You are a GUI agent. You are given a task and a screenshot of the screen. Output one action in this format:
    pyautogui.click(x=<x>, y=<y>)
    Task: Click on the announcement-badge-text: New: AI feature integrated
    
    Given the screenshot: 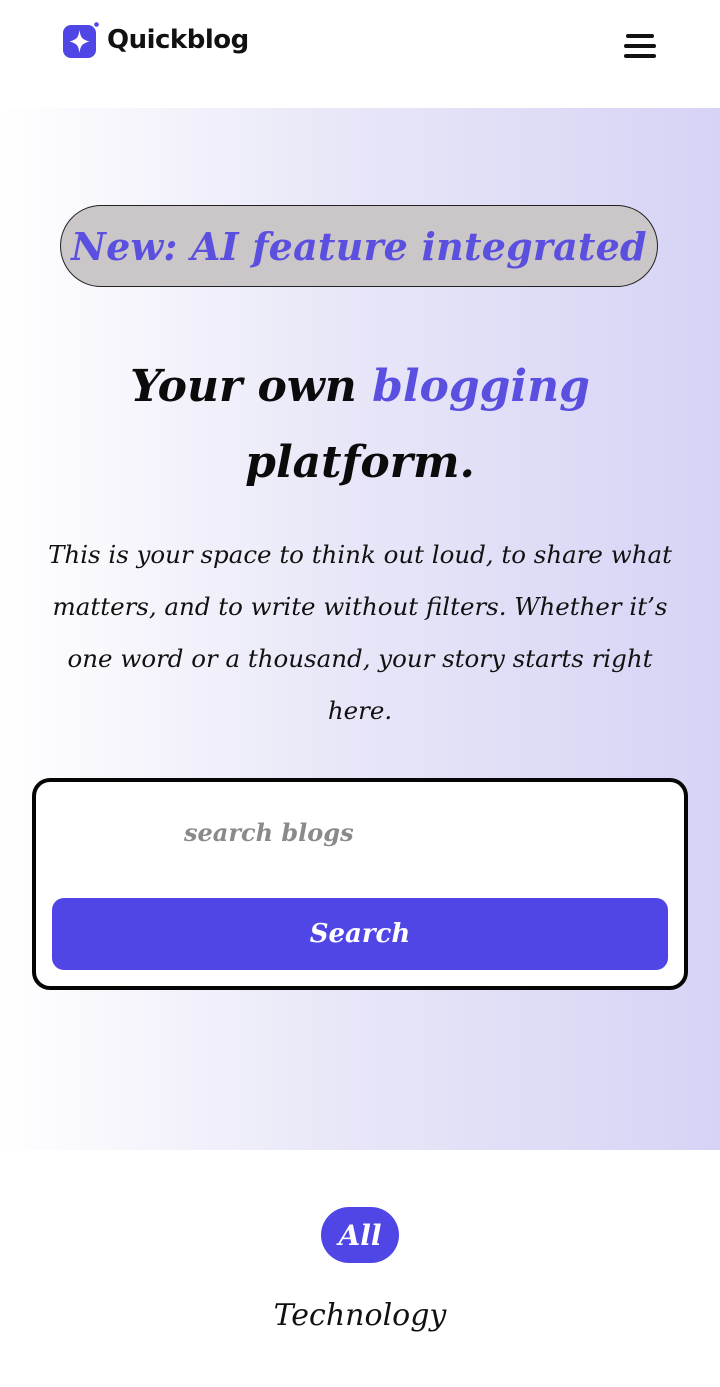 What is the action you would take?
    pyautogui.click(x=359, y=246)
    